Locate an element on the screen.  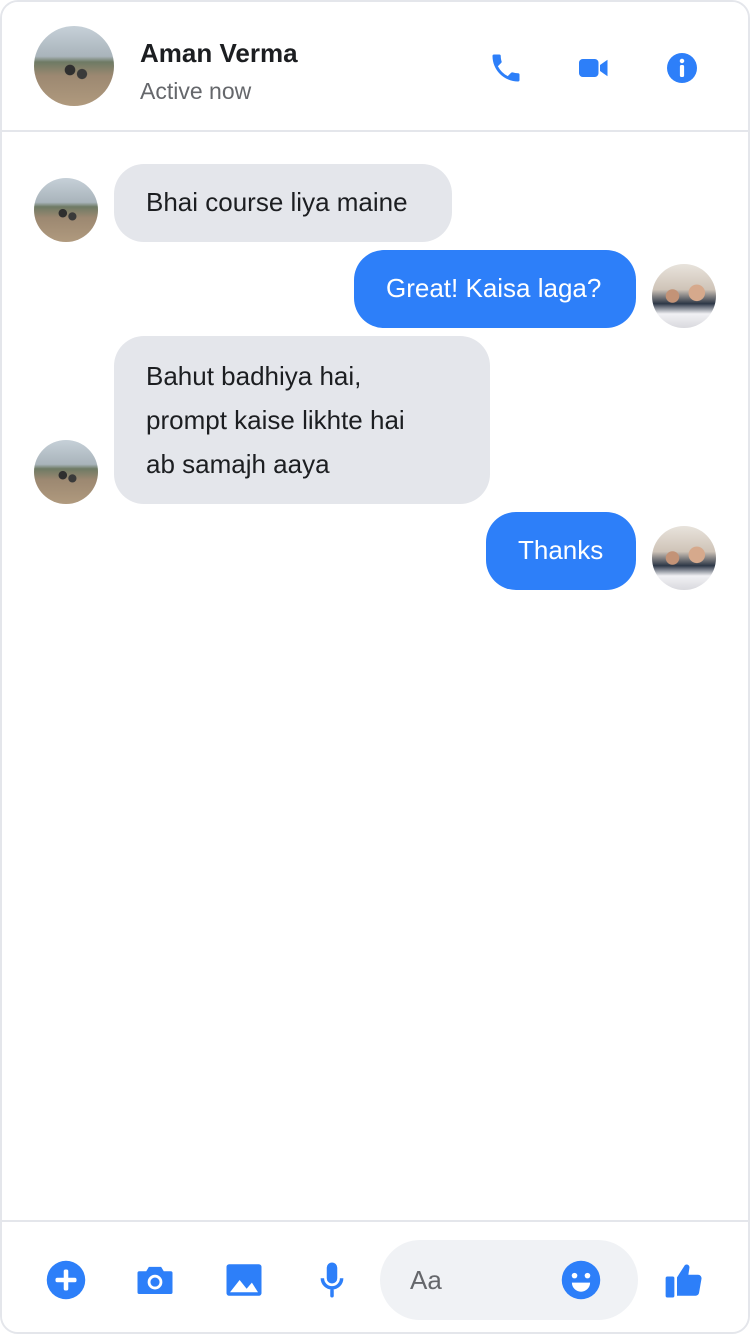
message-input is located at coordinates (485, 1280).